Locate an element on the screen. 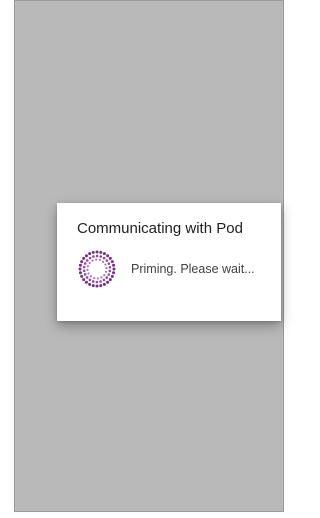 The height and width of the screenshot is (518, 320). dotted-circle-spinner-icon is located at coordinates (97, 269).